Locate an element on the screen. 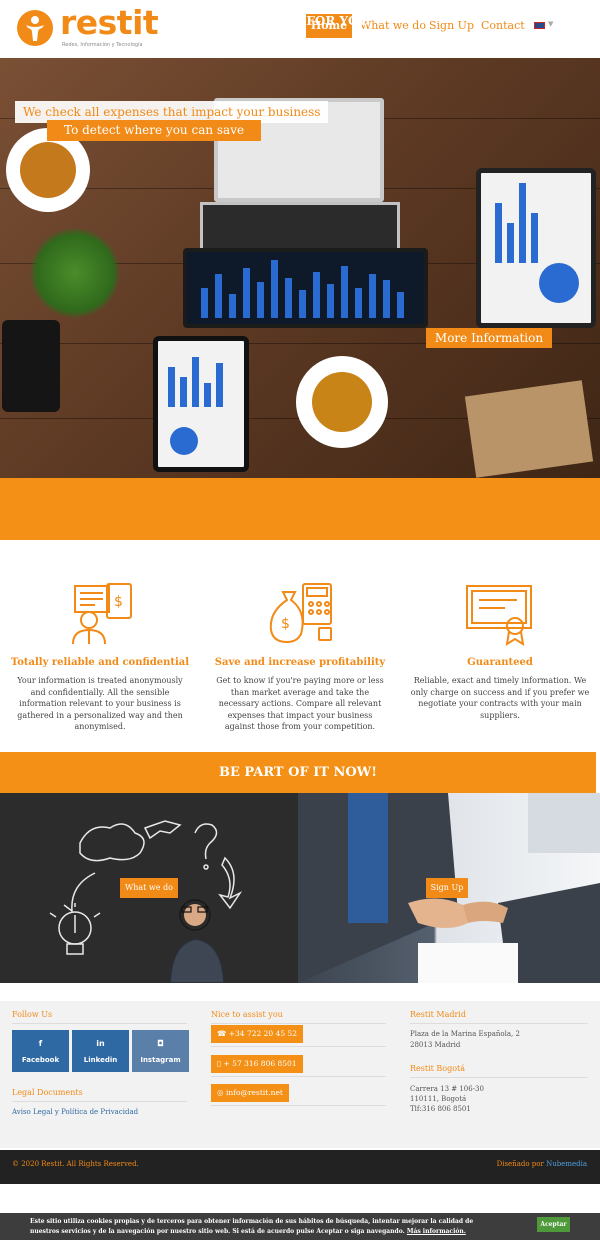 The height and width of the screenshot is (1240, 600). notebook-image is located at coordinates (529, 429).